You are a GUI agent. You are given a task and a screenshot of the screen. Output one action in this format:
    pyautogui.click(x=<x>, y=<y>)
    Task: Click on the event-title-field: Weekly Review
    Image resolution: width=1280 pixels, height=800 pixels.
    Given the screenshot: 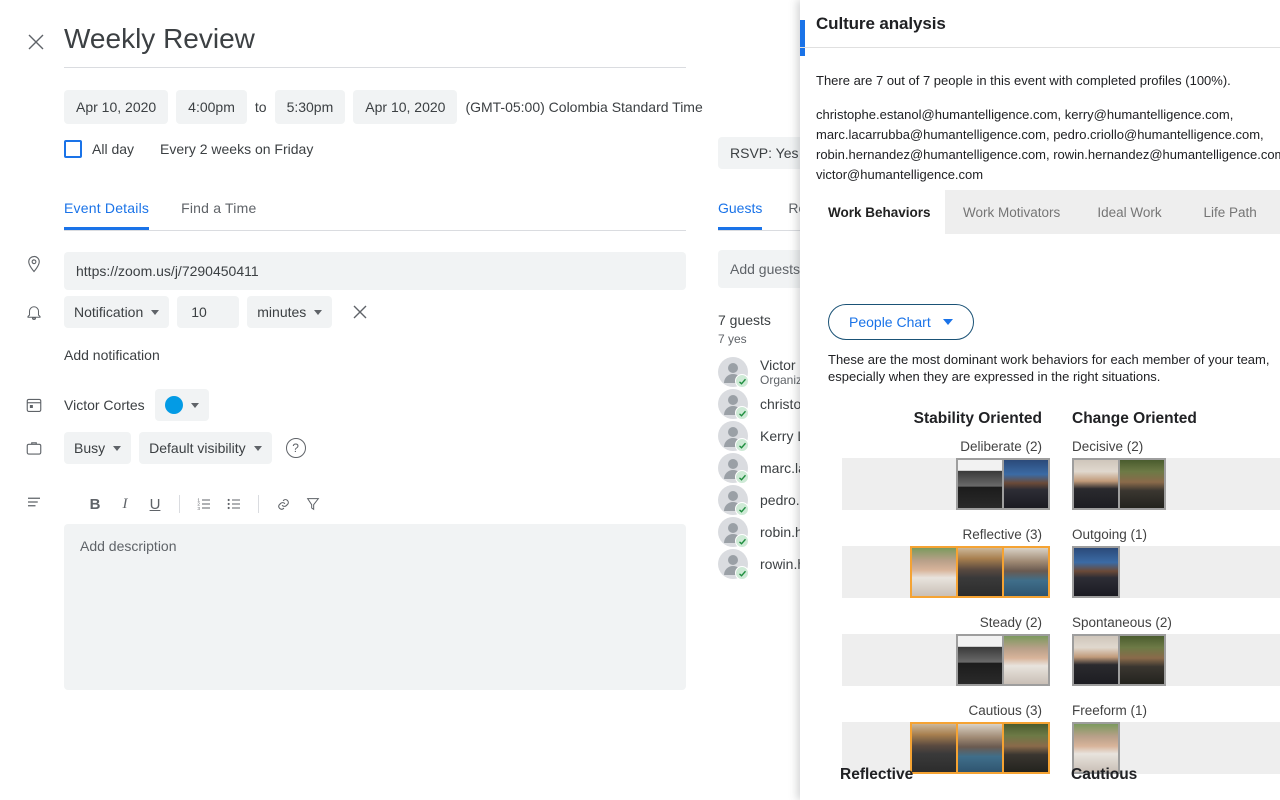 What is the action you would take?
    pyautogui.click(x=375, y=44)
    